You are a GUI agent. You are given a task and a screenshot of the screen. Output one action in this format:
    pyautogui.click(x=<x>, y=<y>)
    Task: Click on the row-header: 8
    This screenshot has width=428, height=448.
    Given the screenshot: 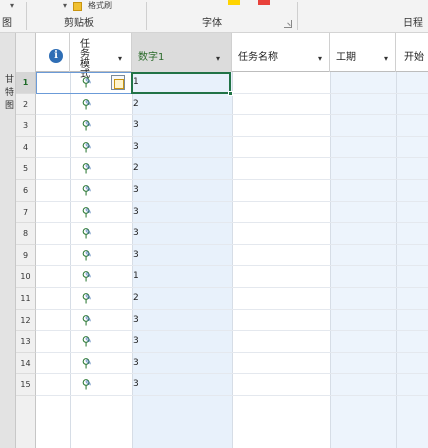 What is the action you would take?
    pyautogui.click(x=26, y=234)
    